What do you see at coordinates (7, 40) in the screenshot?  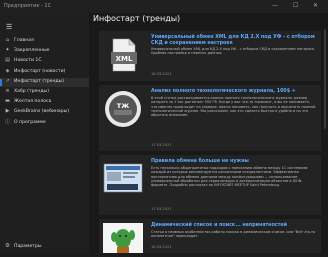 I see `home-icon: ⌂` at bounding box center [7, 40].